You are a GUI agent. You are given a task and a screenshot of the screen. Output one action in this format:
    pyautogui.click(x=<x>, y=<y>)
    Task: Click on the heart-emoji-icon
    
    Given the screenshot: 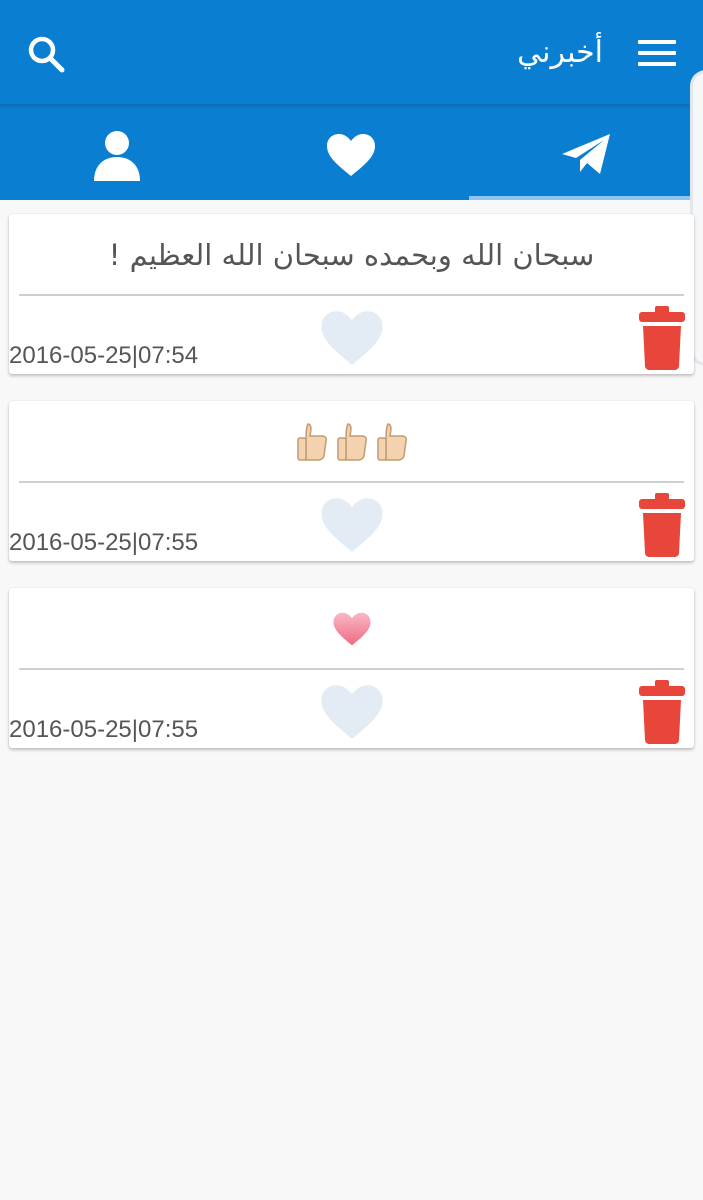 What is the action you would take?
    pyautogui.click(x=351, y=629)
    